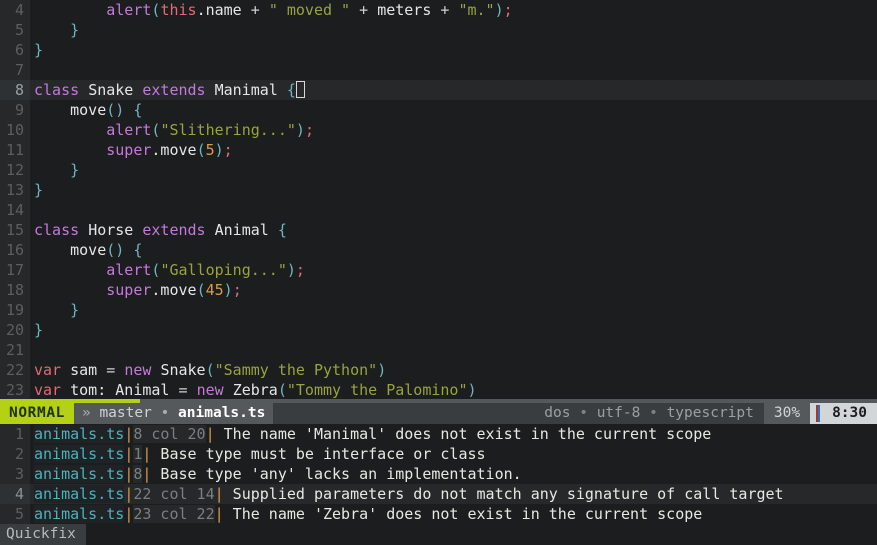 This screenshot has height=545, width=877. Describe the element at coordinates (438, 190) in the screenshot. I see `code-line: 13}` at that location.